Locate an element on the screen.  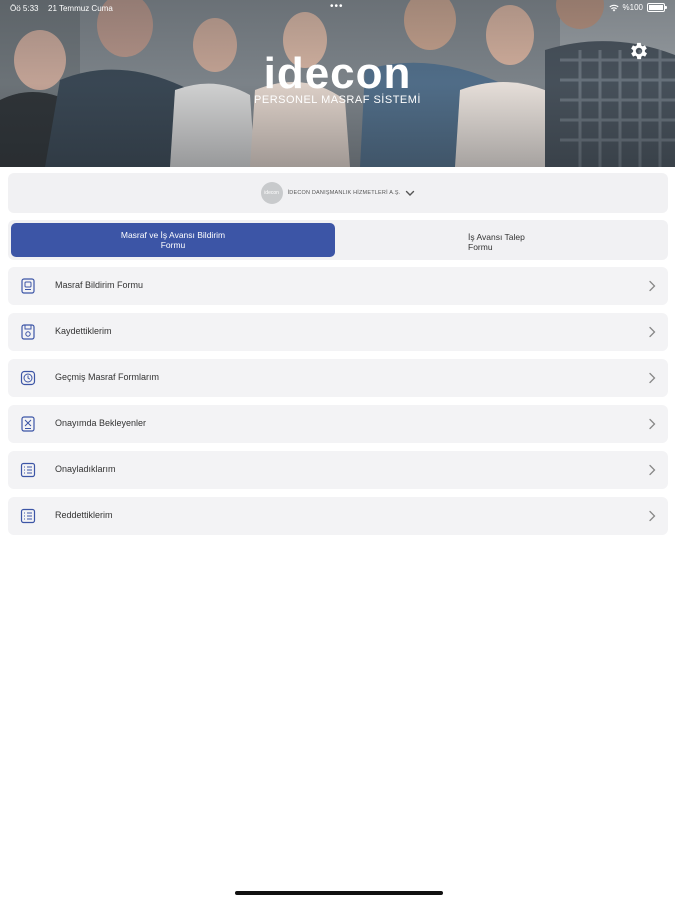
document-icon is located at coordinates (28, 286).